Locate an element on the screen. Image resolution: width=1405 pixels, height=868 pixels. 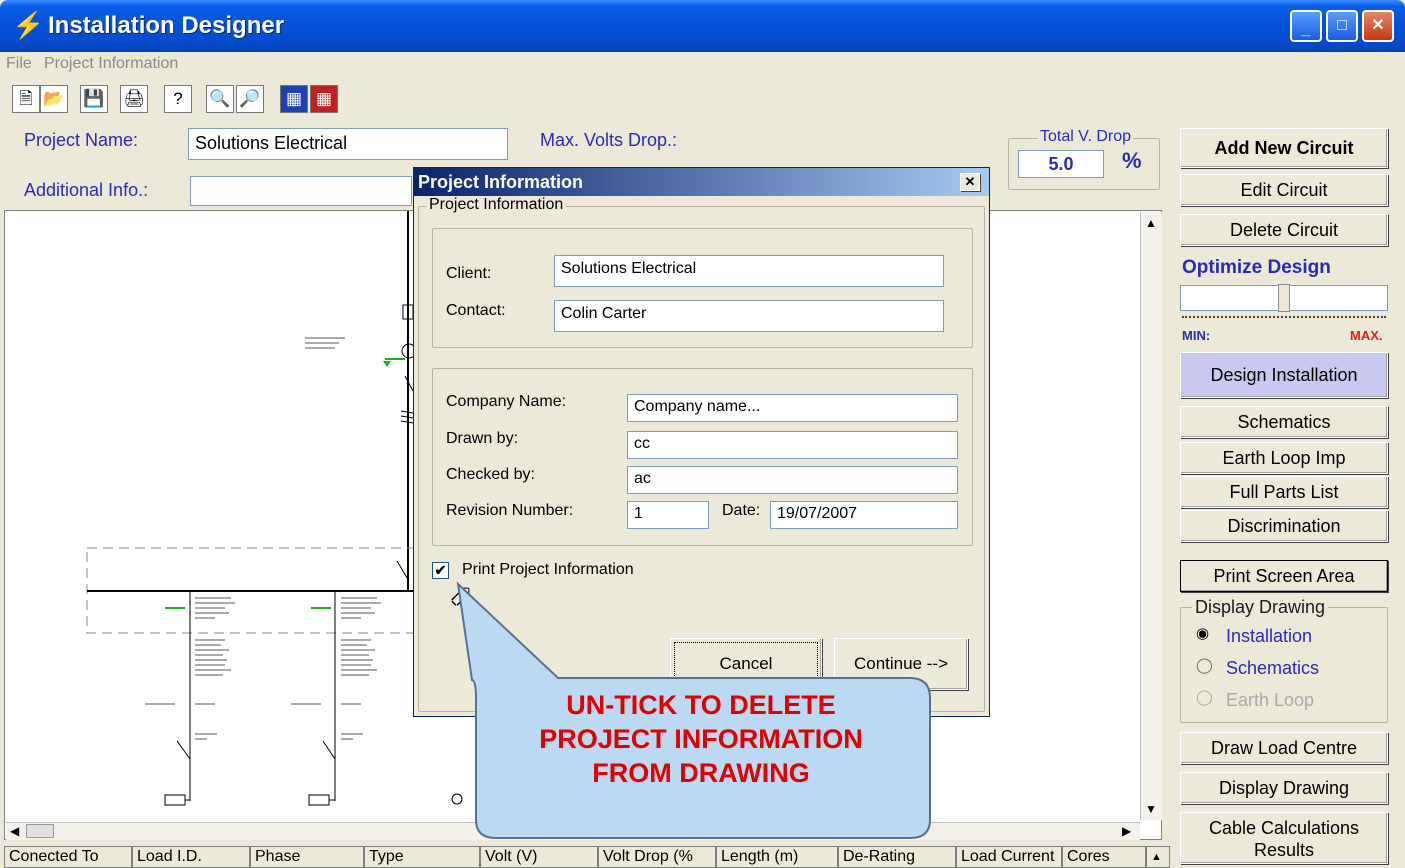
uk-flag-icon: ▦ is located at coordinates (294, 99).